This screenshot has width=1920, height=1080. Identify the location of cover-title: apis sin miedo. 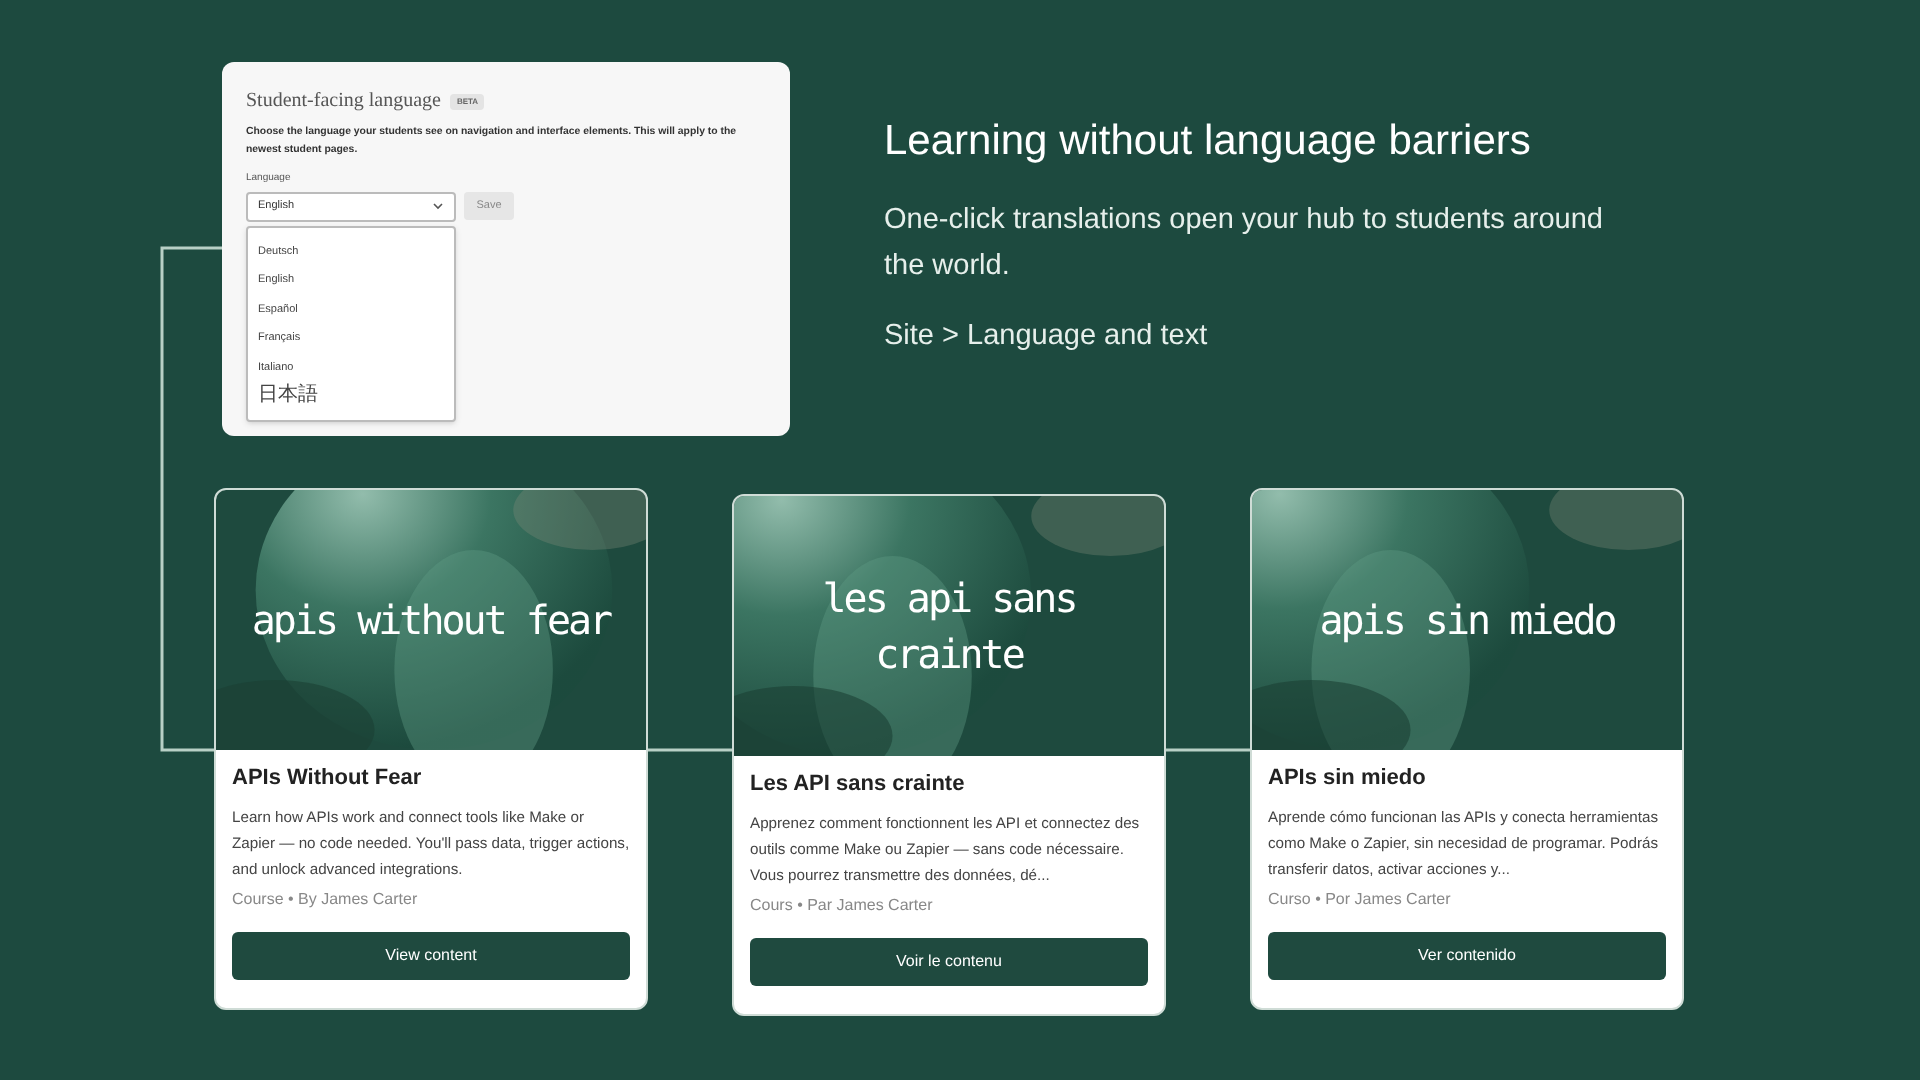
(1467, 621).